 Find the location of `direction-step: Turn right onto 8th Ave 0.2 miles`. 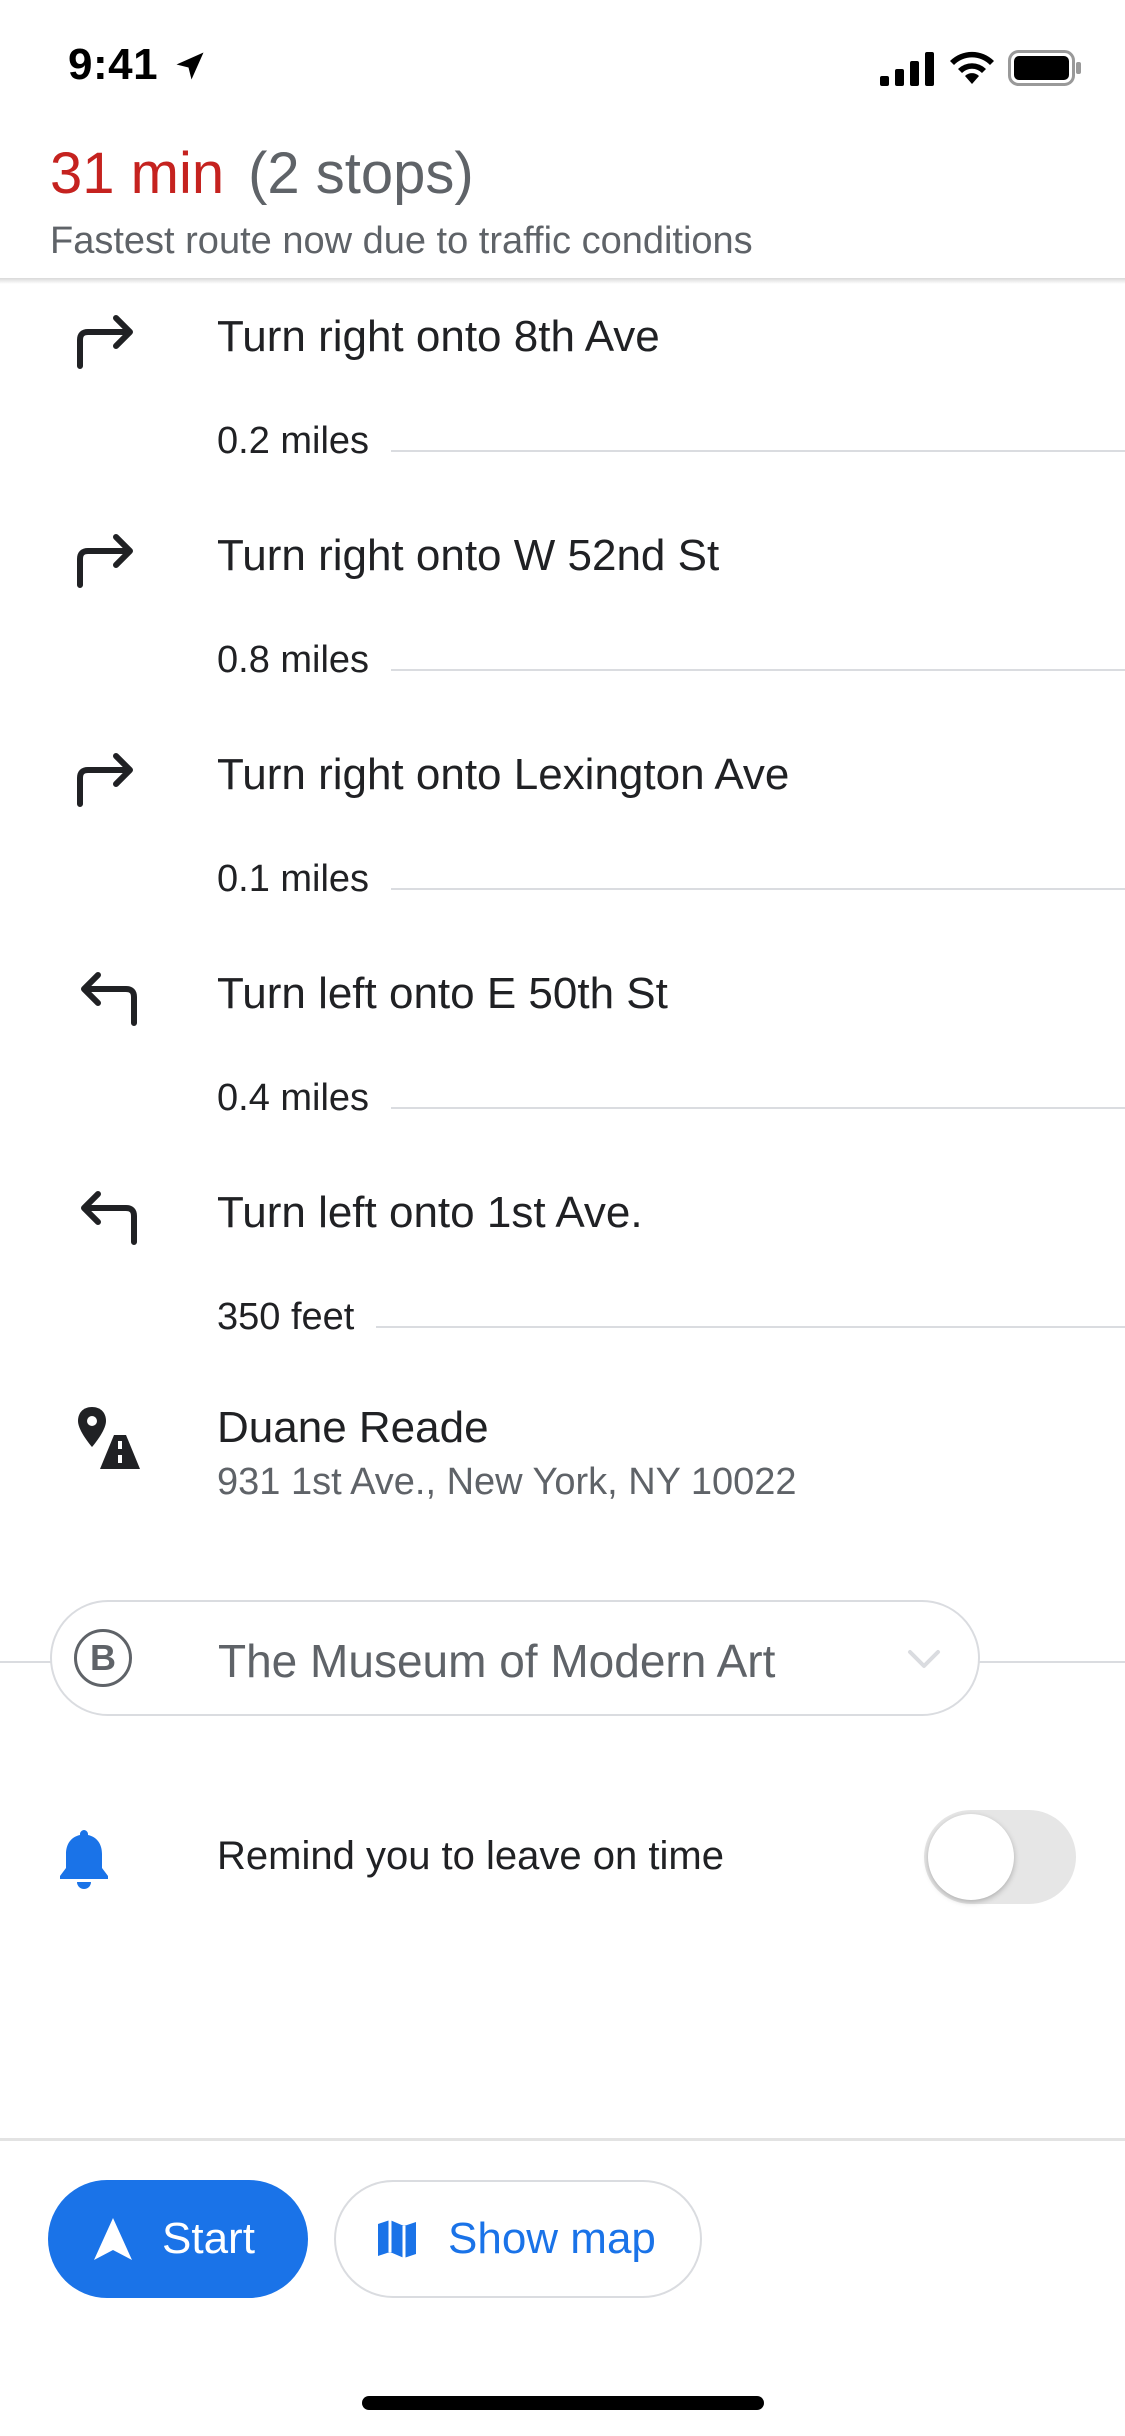

direction-step: Turn right onto 8th Ave 0.2 miles is located at coordinates (562, 399).